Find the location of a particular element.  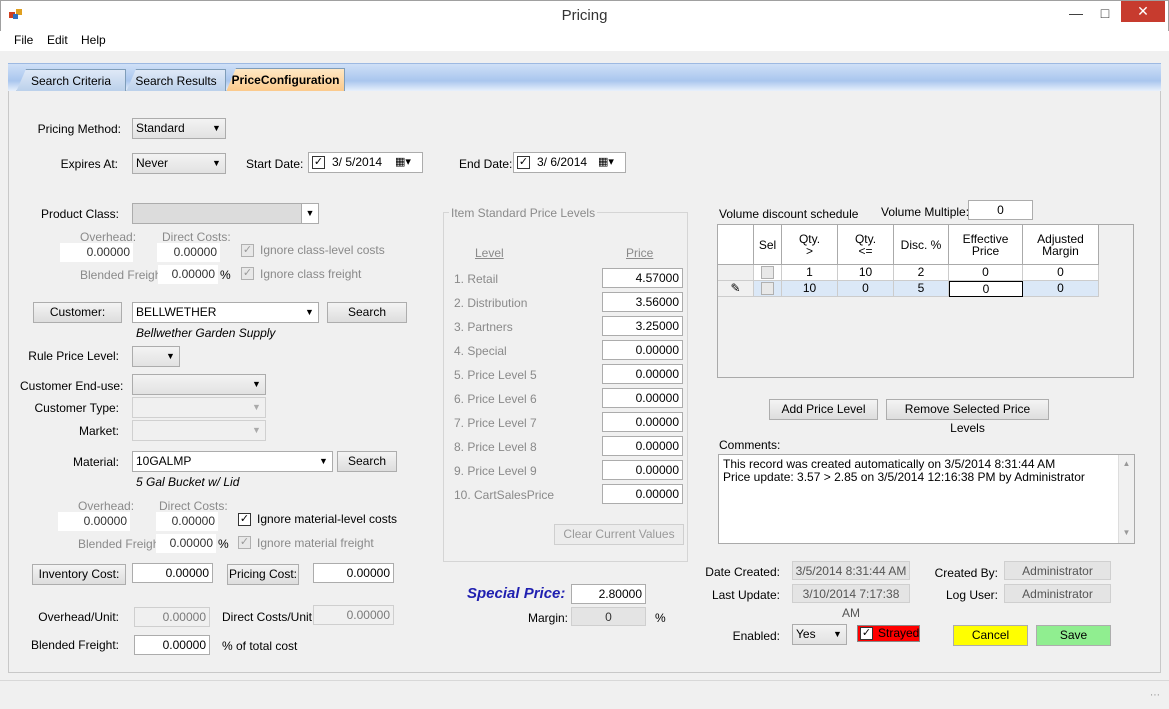

ignore-class-freight-checkbox: ✓ is located at coordinates (247, 273).